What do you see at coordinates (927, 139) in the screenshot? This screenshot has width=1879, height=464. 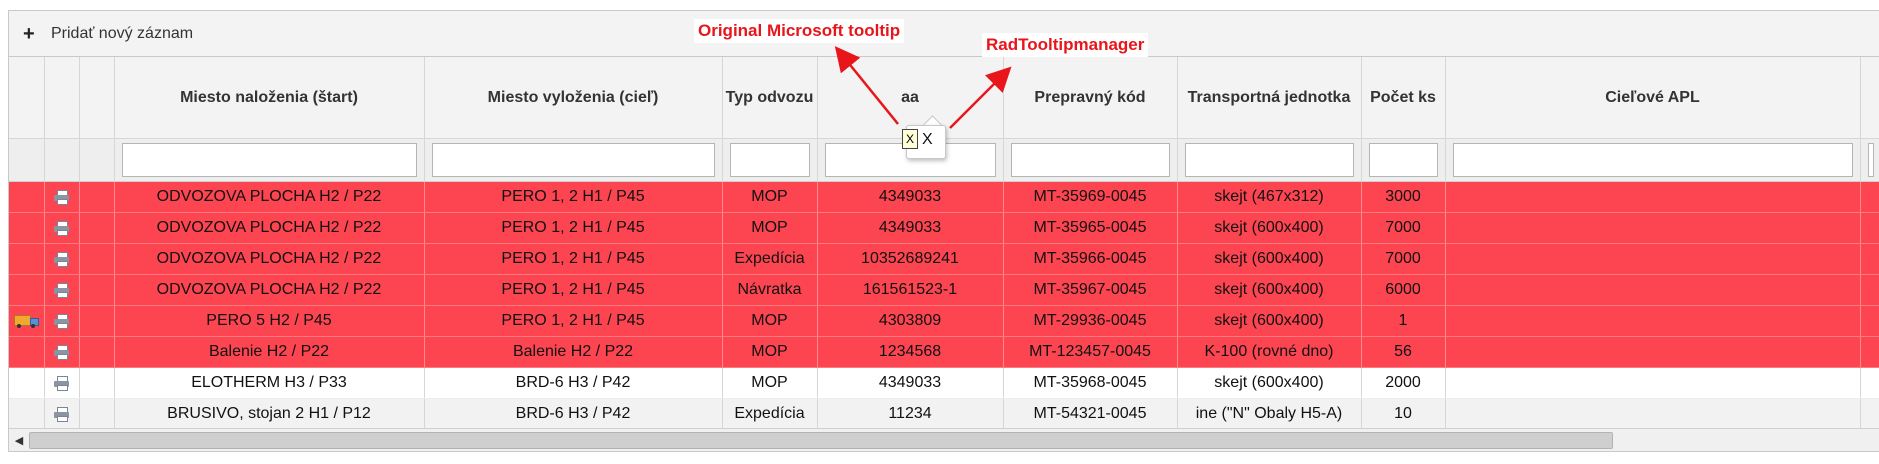 I see `rad-tooltip-text: X` at bounding box center [927, 139].